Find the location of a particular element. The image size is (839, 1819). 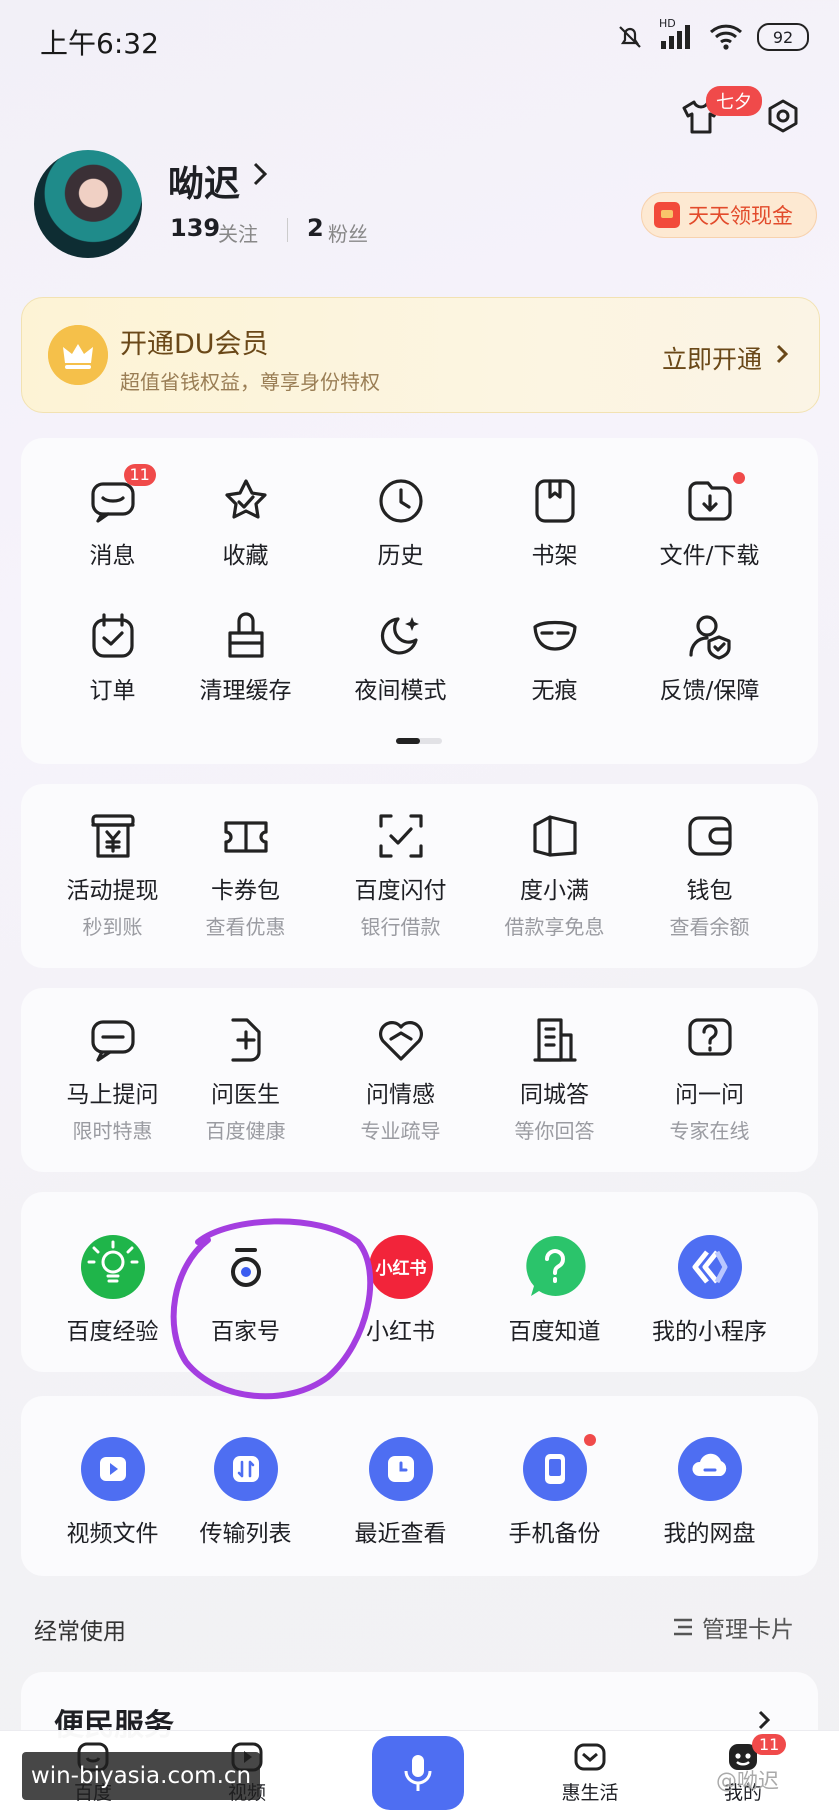

tool-item: 反馈/保障 is located at coordinates (709, 658).